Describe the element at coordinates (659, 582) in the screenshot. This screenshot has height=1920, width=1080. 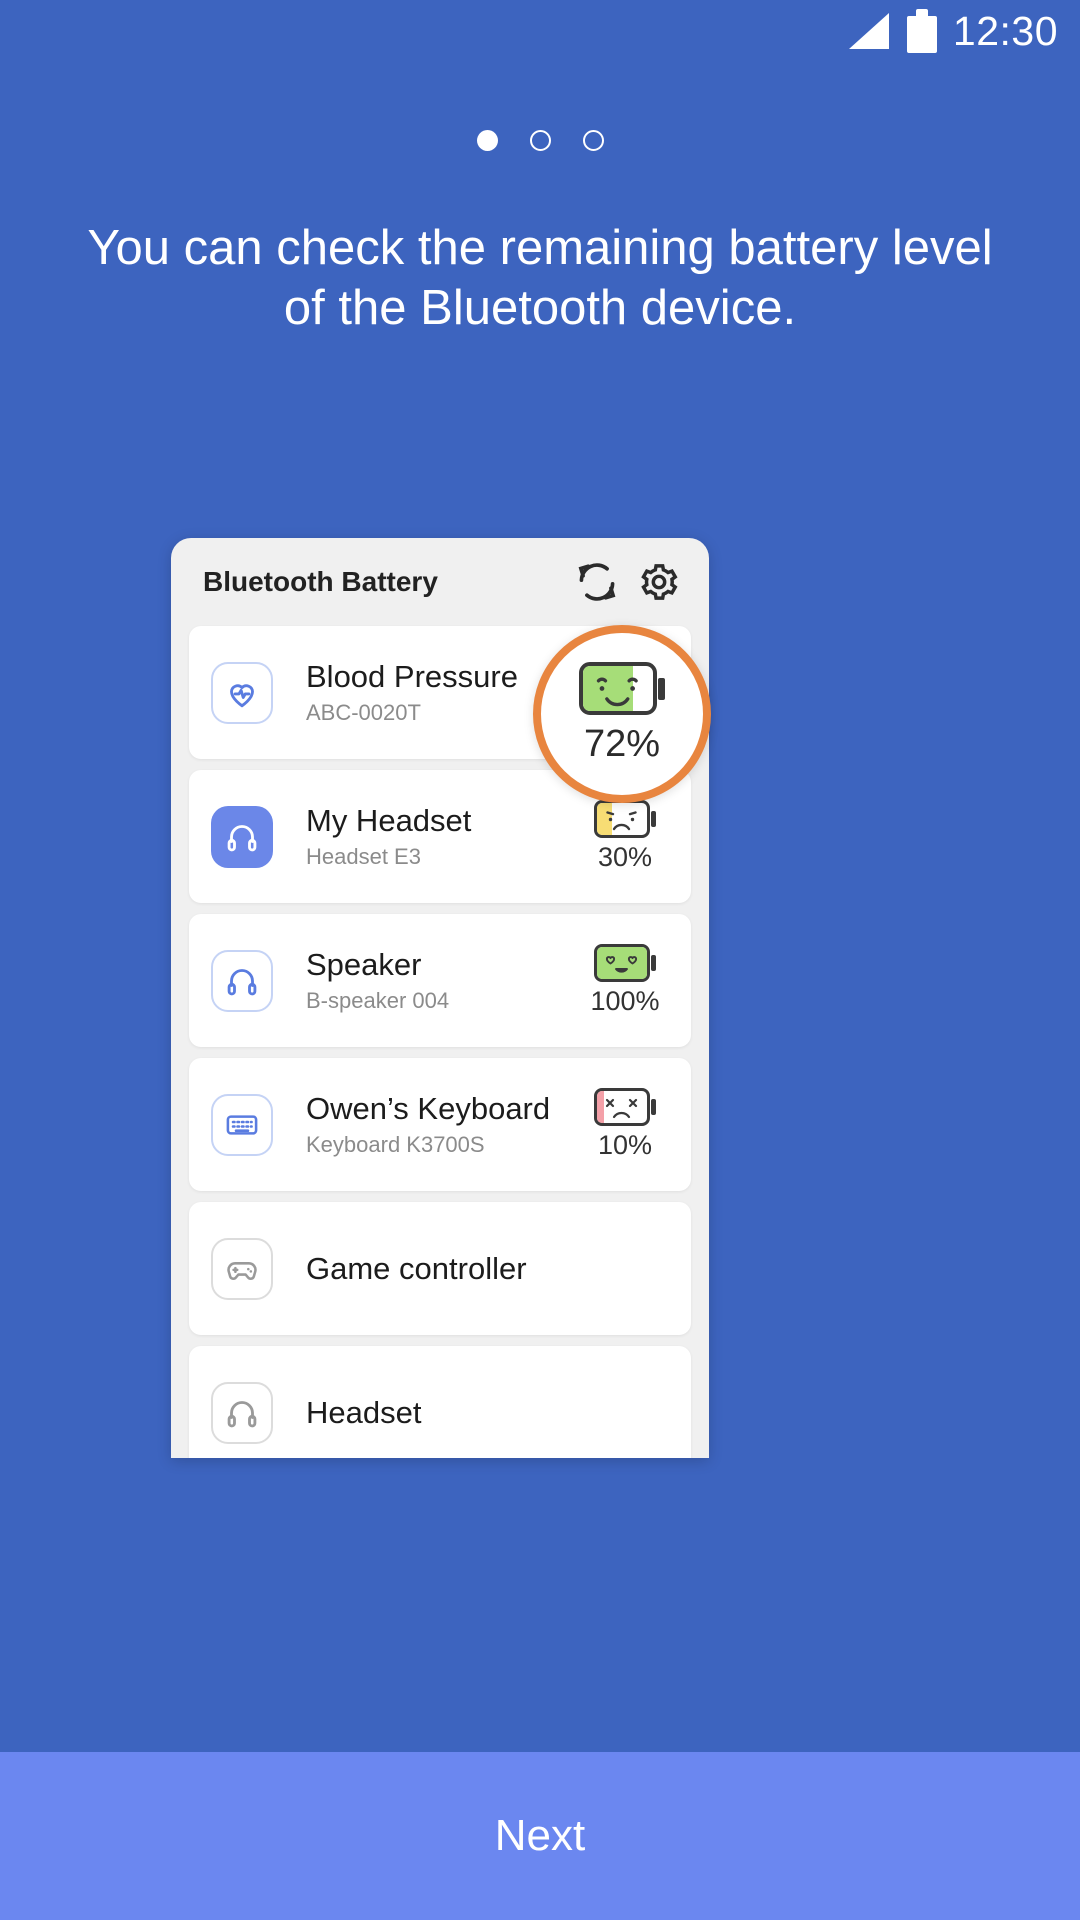
I see `gear-icon` at that location.